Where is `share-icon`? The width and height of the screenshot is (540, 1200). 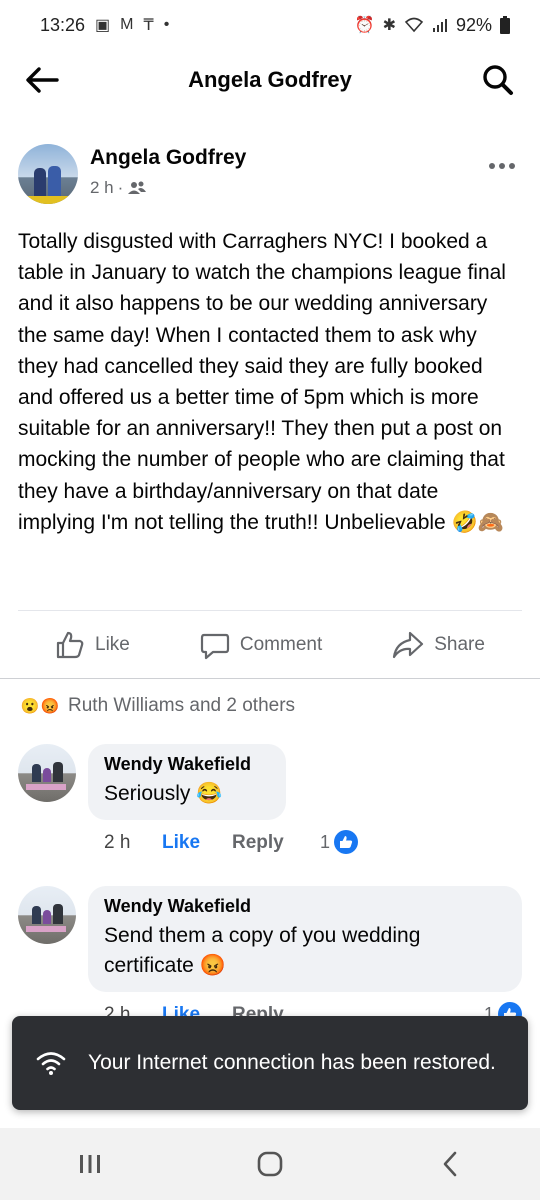 share-icon is located at coordinates (408, 645).